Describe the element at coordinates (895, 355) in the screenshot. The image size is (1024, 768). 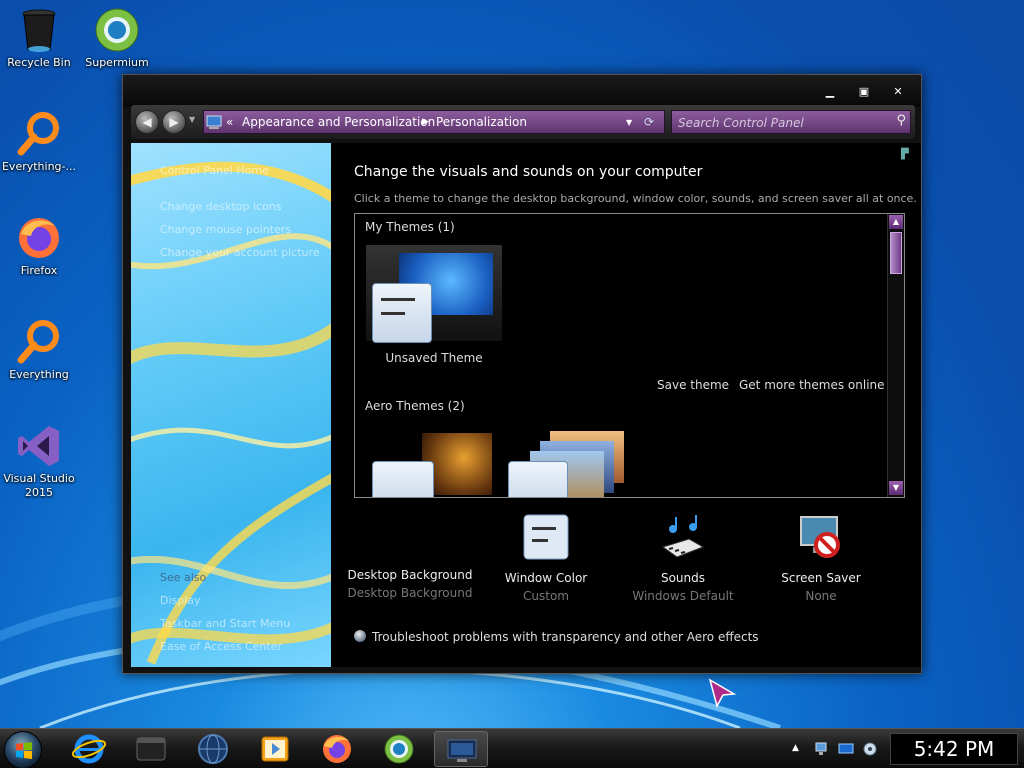
I see `themes-scrollbar: ▲ ▼` at that location.